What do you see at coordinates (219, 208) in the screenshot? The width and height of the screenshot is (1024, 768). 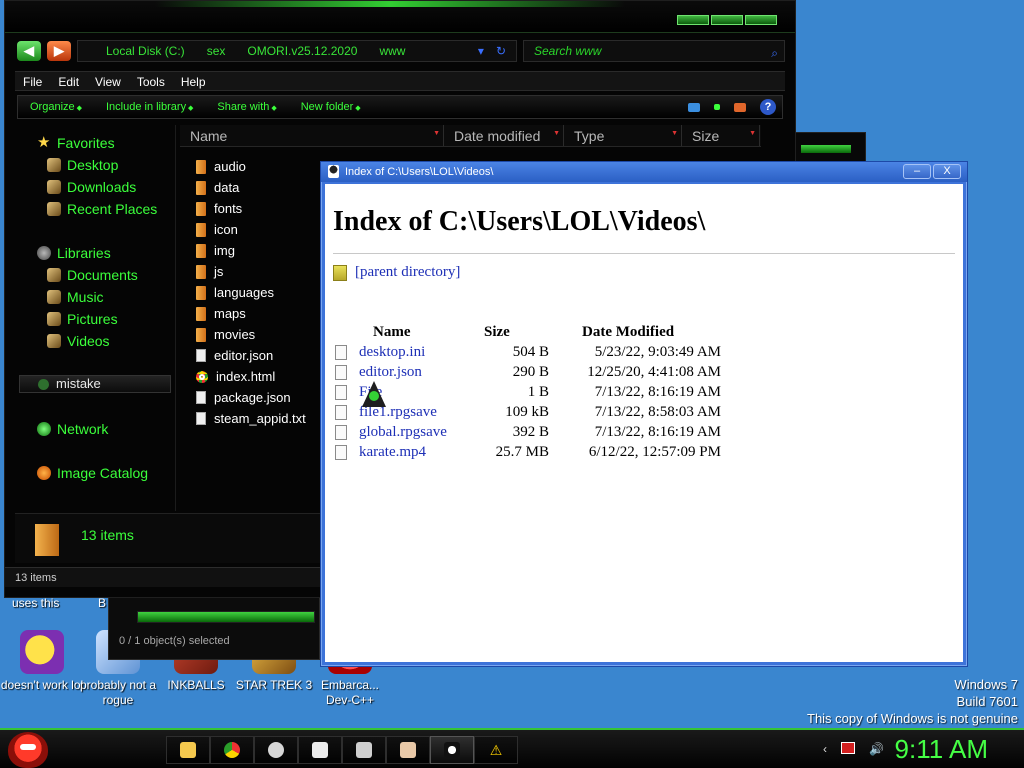 I see `file-row: fonts` at bounding box center [219, 208].